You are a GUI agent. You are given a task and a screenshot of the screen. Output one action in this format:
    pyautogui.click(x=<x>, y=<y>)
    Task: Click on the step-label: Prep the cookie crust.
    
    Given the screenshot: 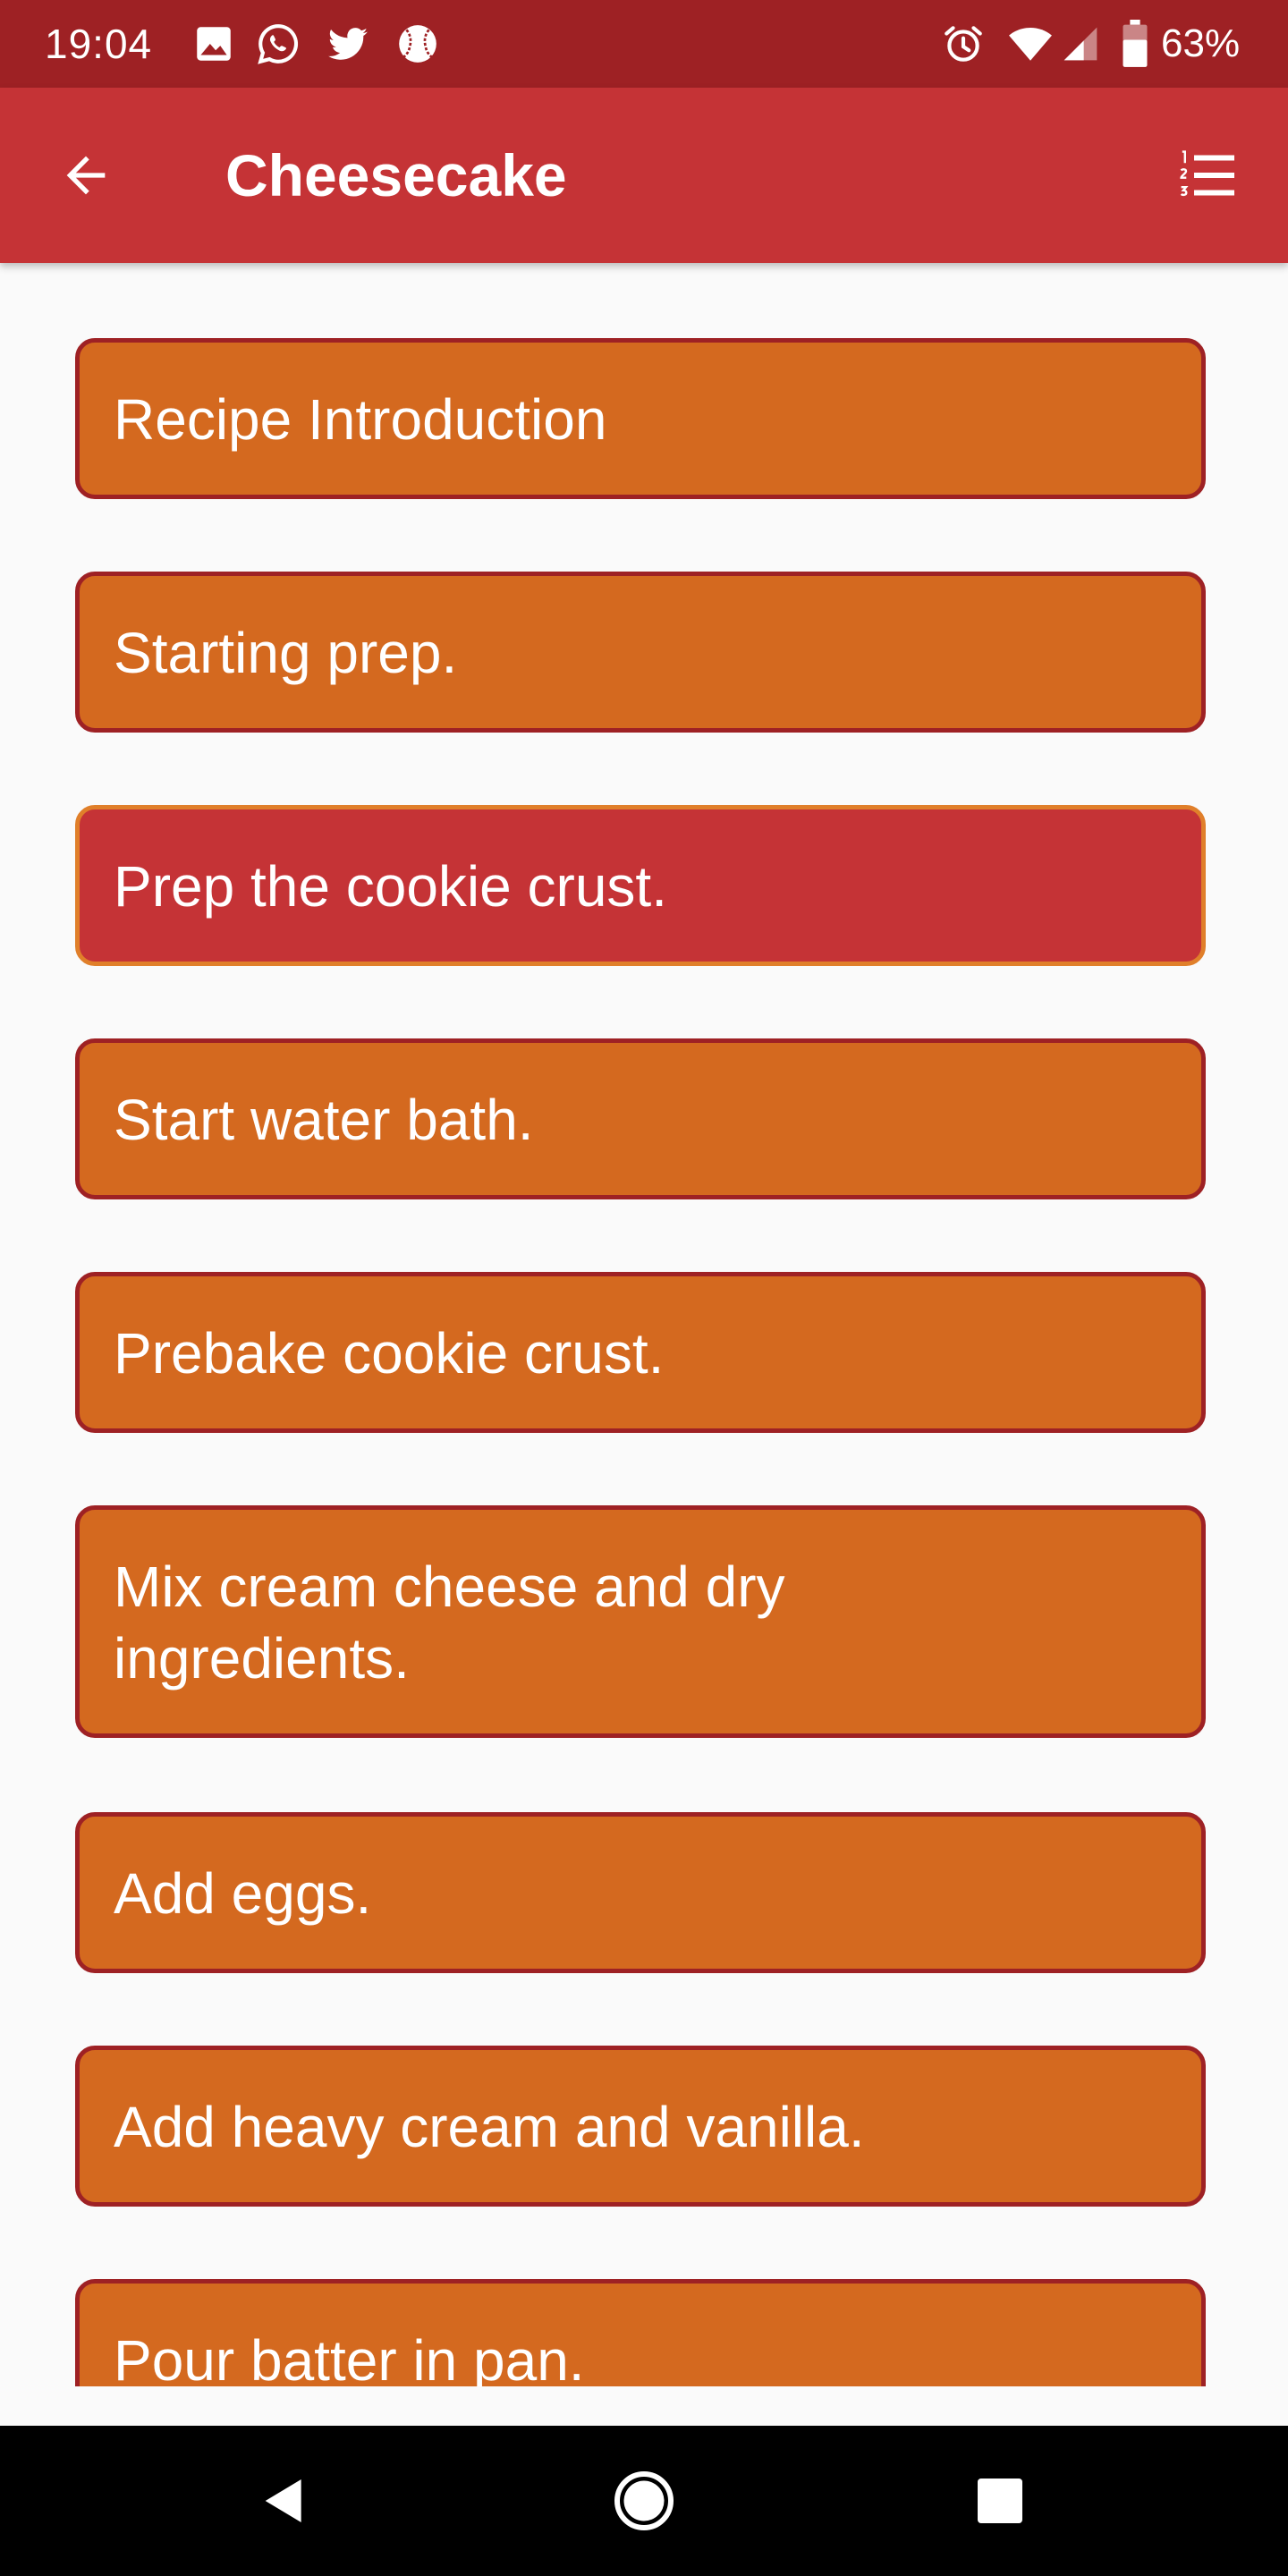 What is the action you would take?
    pyautogui.click(x=390, y=886)
    